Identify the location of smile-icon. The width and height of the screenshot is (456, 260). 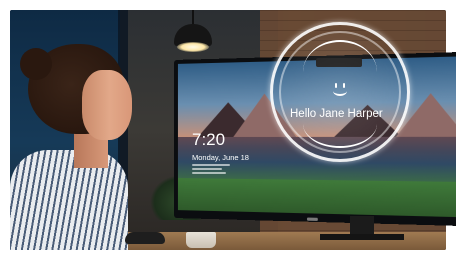
(340, 89).